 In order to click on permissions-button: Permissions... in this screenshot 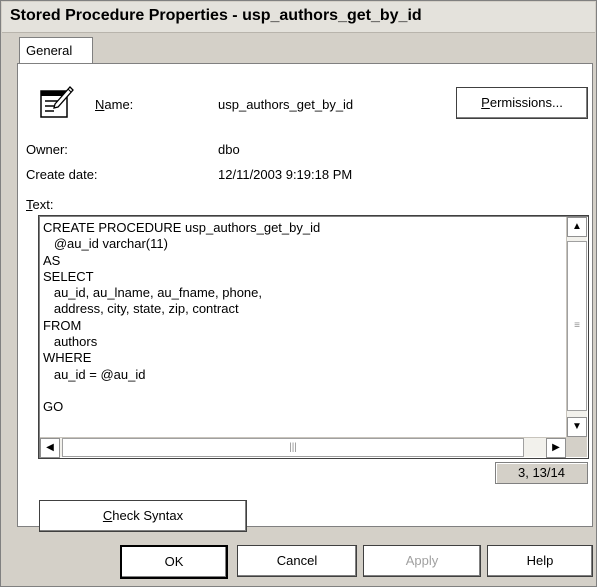, I will do `click(522, 103)`.